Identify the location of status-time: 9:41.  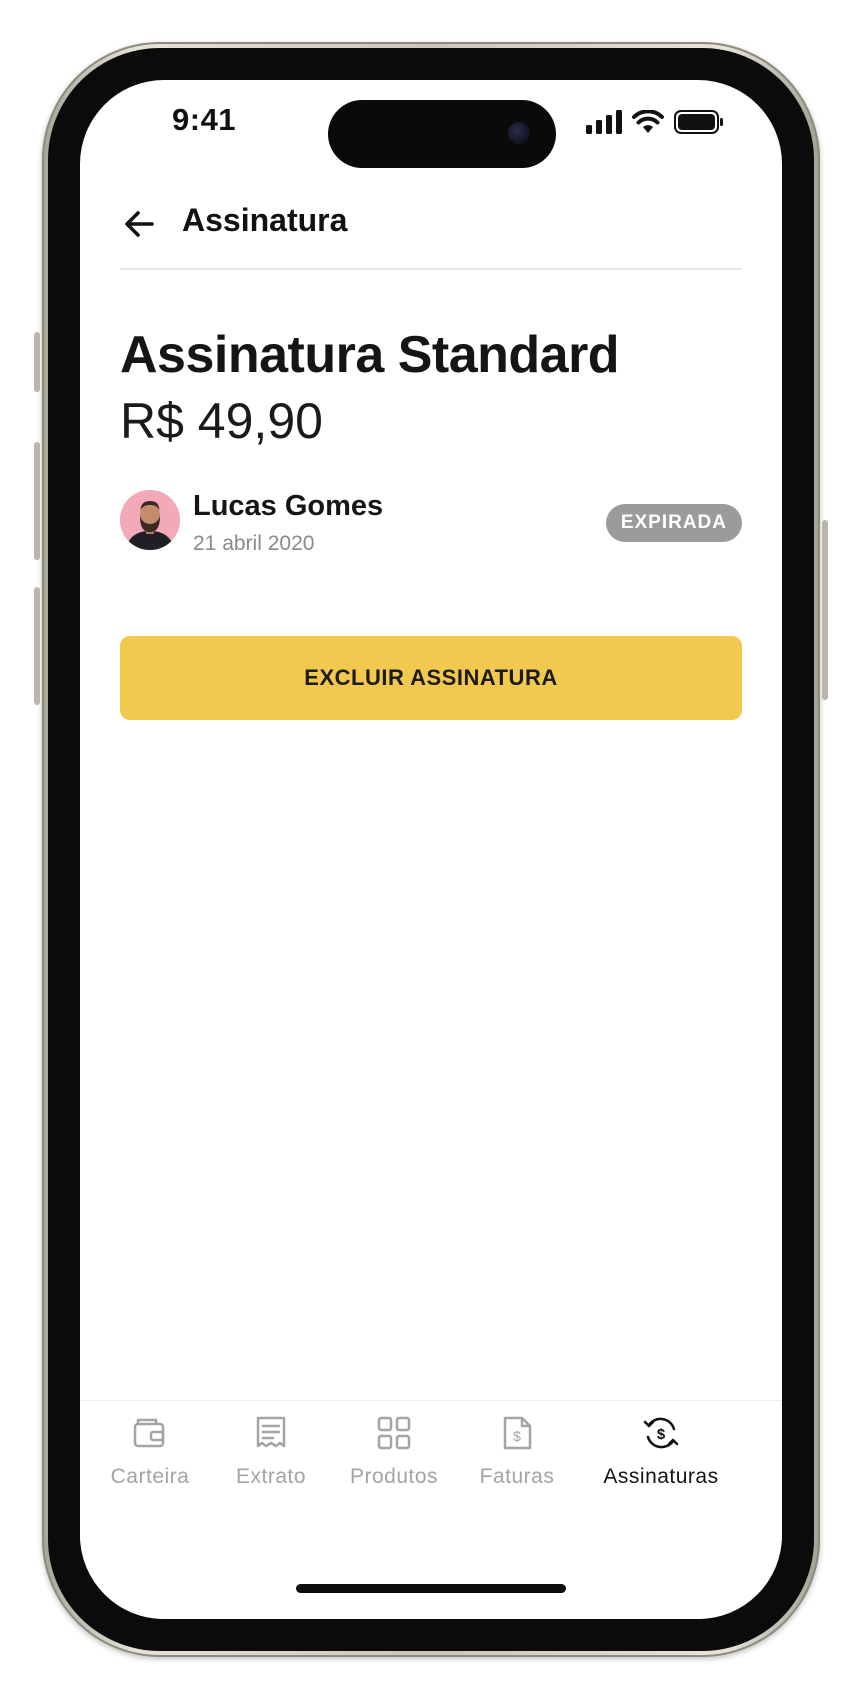
(204, 119).